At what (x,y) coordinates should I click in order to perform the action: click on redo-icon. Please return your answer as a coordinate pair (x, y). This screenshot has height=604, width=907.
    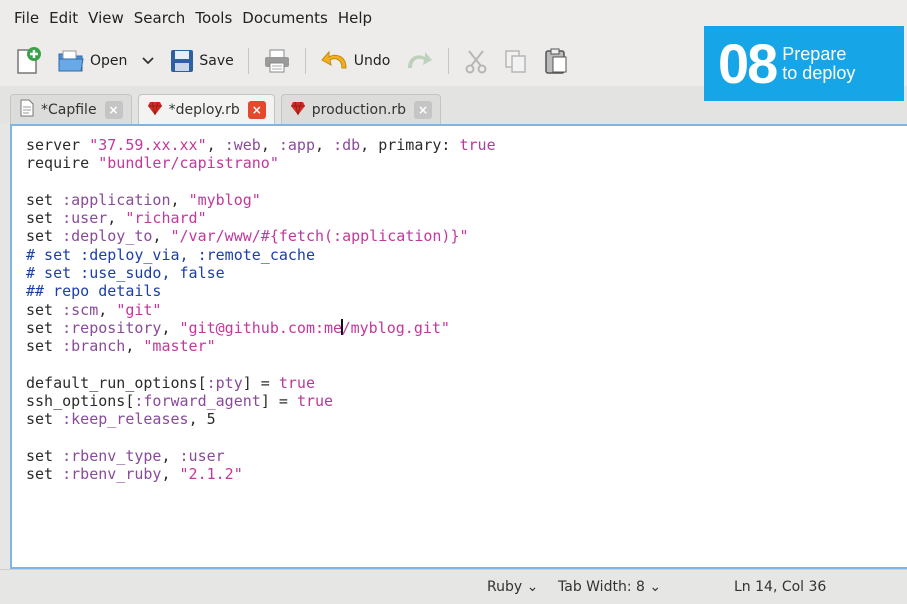
    Looking at the image, I should click on (419, 61).